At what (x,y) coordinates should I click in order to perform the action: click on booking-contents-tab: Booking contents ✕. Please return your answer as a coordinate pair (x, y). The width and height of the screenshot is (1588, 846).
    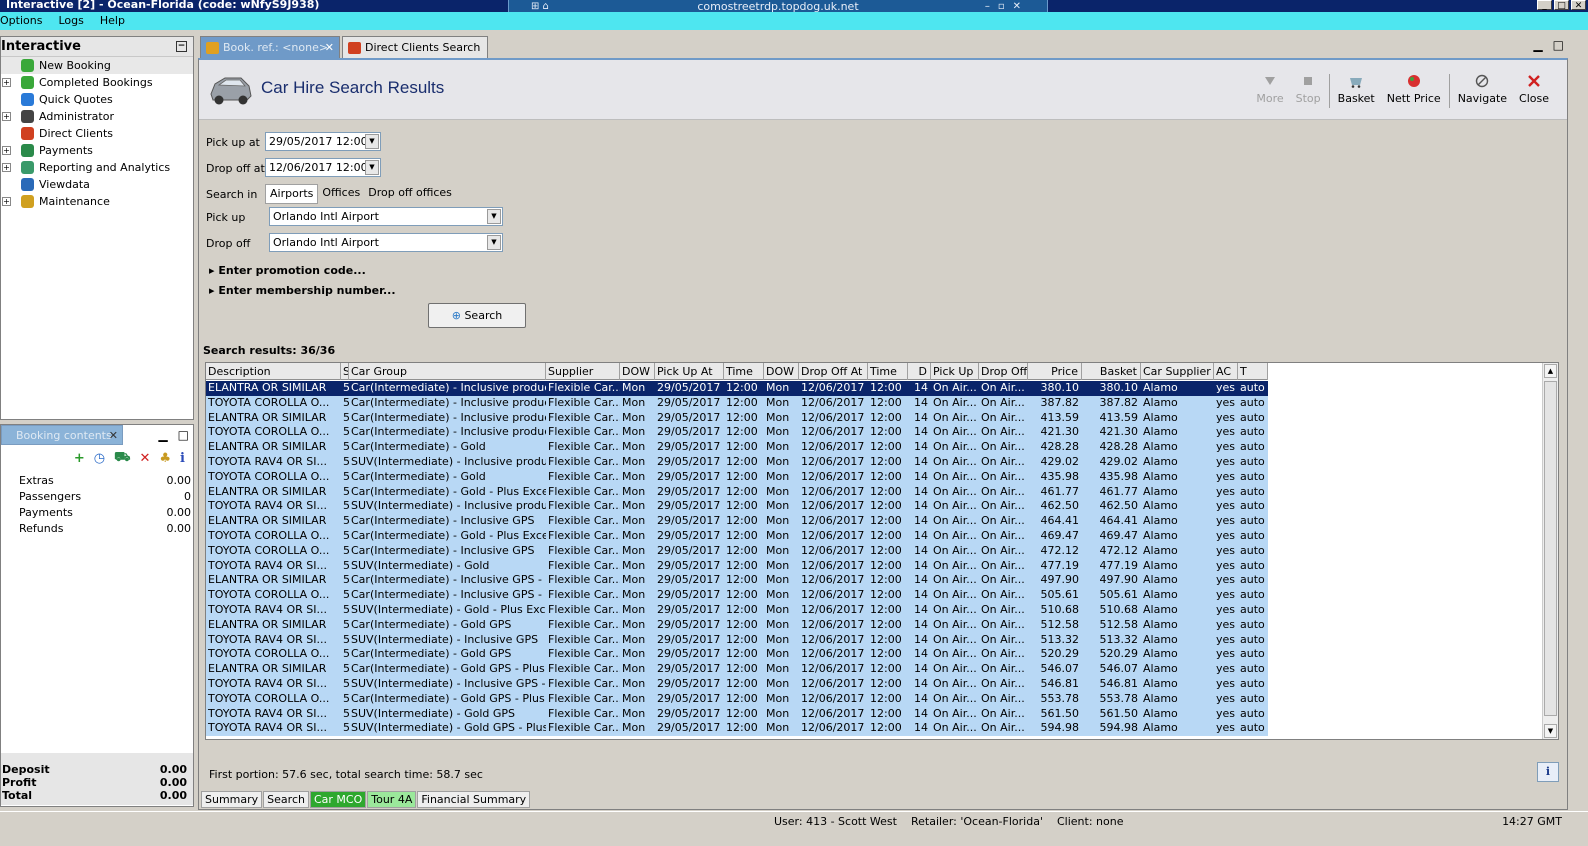
    Looking at the image, I should click on (62, 435).